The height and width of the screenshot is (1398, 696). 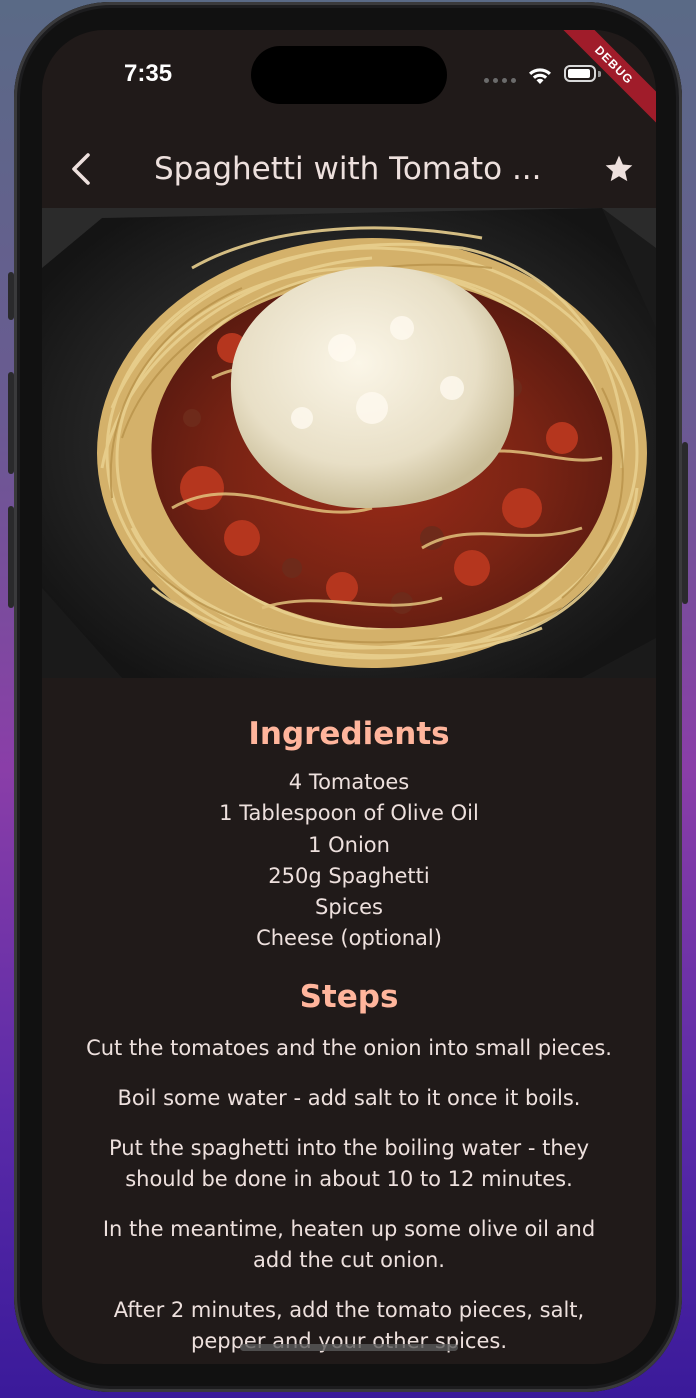 I want to click on ingredient-item: 4 Tomatoes, so click(x=349, y=782).